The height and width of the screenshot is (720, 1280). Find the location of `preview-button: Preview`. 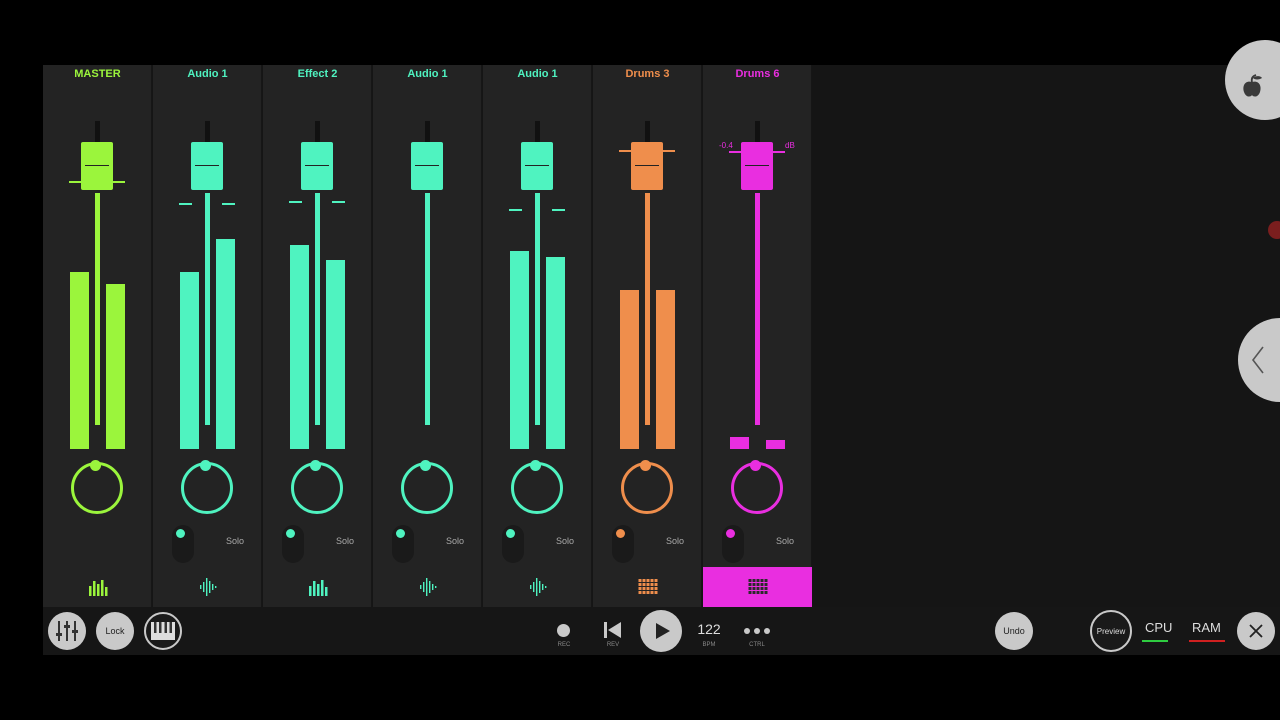

preview-button: Preview is located at coordinates (1111, 631).